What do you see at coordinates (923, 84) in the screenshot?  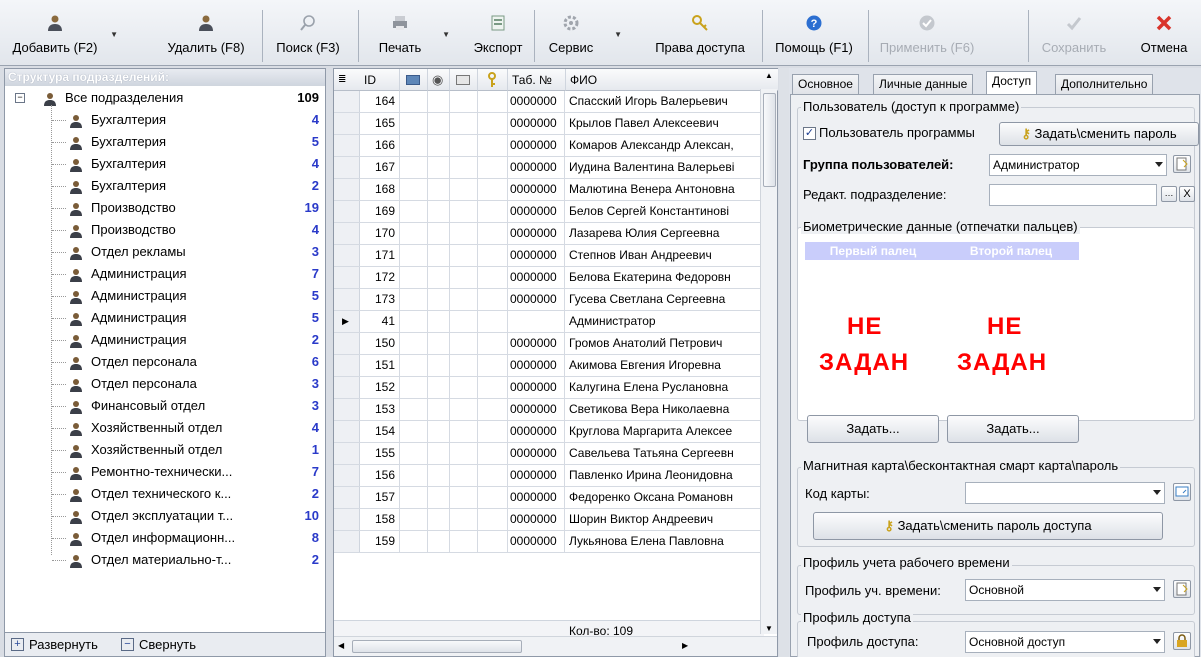 I see `tab-personal-data: Личные данные` at bounding box center [923, 84].